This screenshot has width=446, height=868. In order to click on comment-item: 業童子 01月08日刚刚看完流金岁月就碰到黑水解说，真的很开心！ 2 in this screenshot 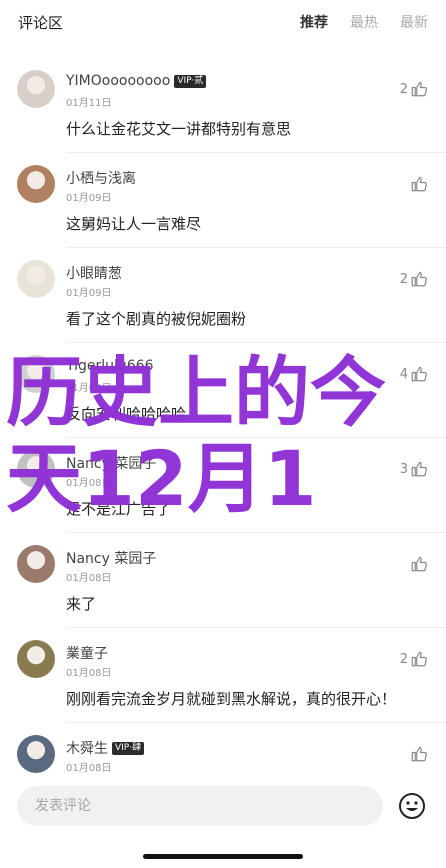, I will do `click(223, 675)`.